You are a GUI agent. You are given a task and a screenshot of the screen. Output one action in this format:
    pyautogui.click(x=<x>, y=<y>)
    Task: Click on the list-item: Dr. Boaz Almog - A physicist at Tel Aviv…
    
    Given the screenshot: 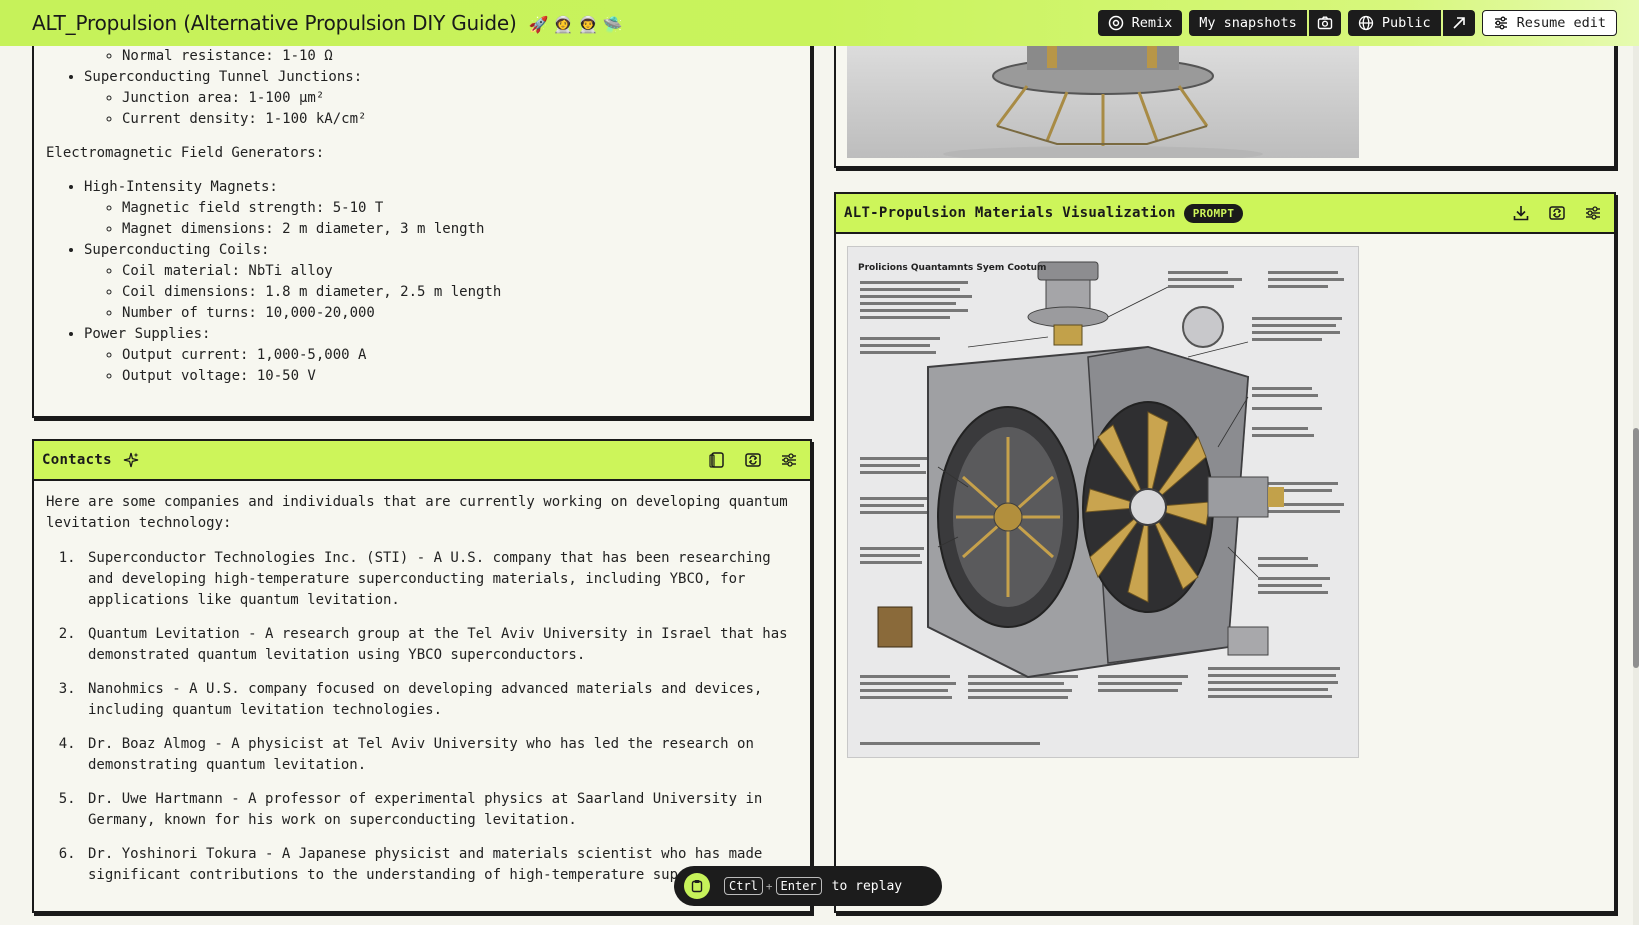 What is the action you would take?
    pyautogui.click(x=441, y=755)
    